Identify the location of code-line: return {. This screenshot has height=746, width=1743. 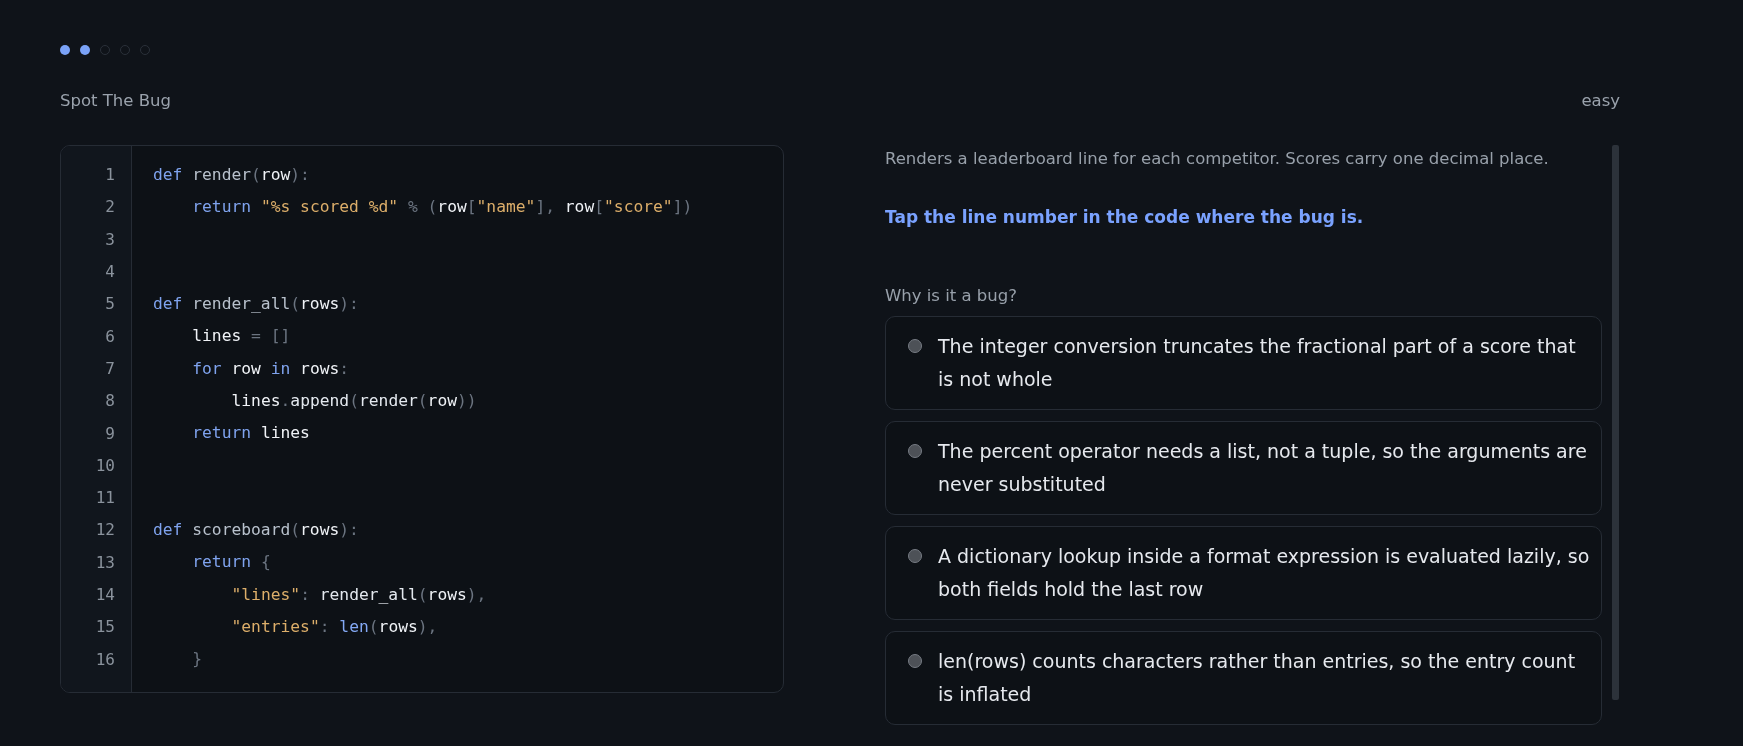
(231, 562).